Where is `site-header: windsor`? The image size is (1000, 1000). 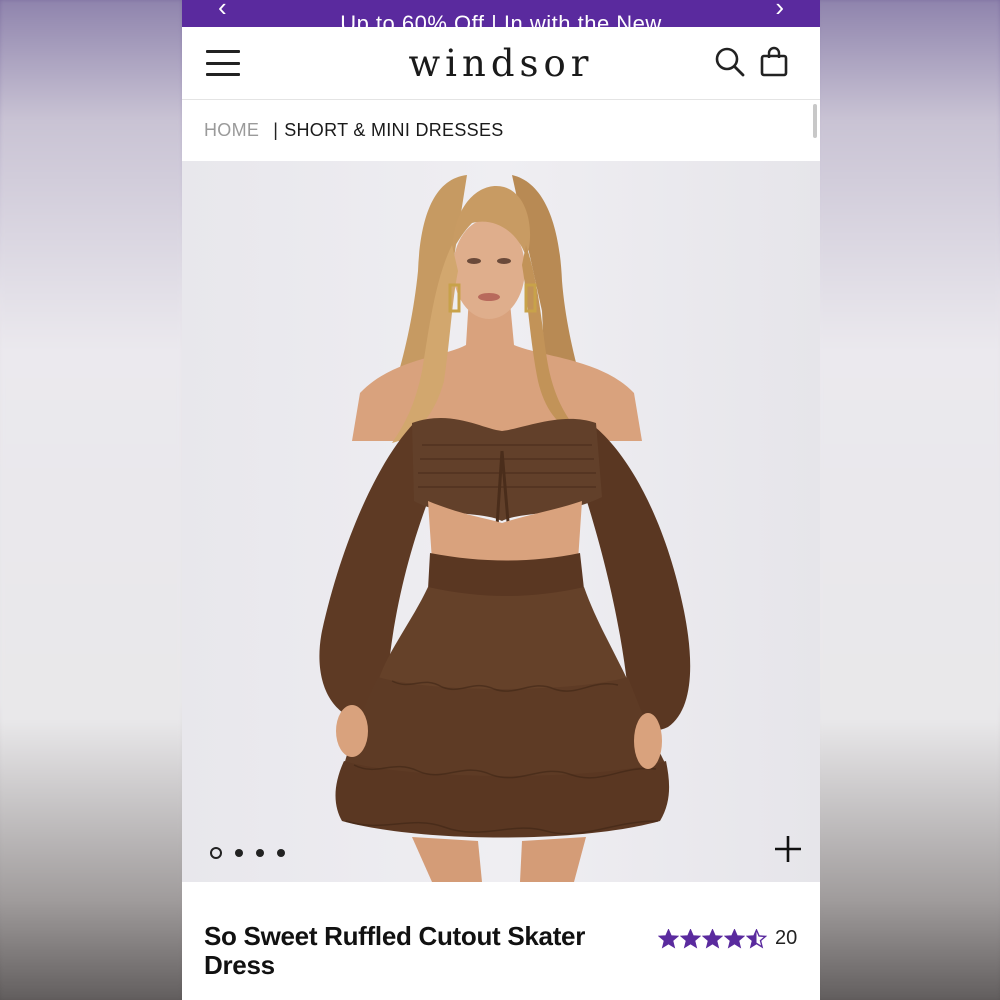
site-header: windsor is located at coordinates (501, 63).